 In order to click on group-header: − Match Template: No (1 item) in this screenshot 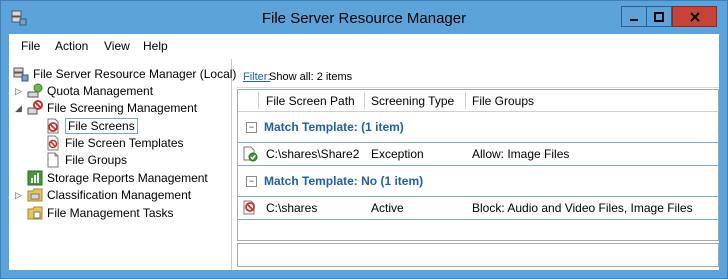, I will do `click(478, 181)`.